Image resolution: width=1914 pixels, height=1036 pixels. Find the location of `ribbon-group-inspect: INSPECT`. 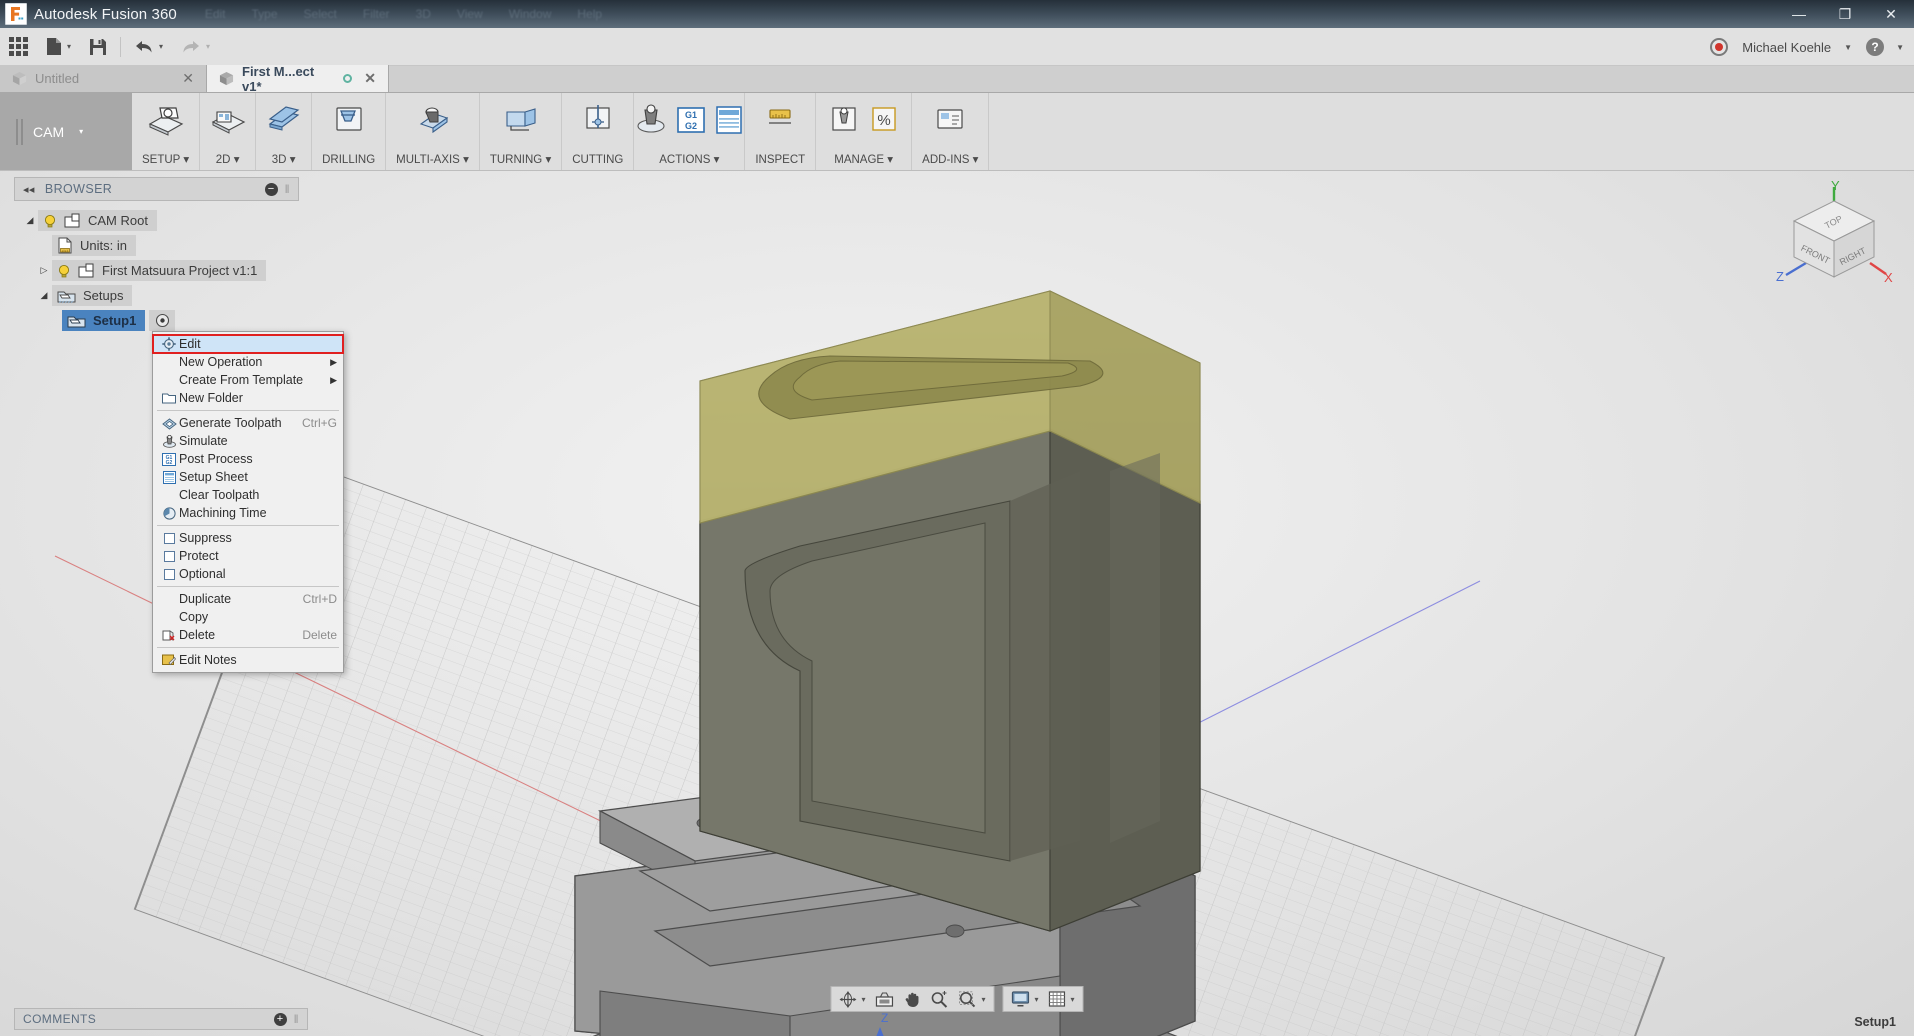

ribbon-group-inspect: INSPECT is located at coordinates (781, 131).